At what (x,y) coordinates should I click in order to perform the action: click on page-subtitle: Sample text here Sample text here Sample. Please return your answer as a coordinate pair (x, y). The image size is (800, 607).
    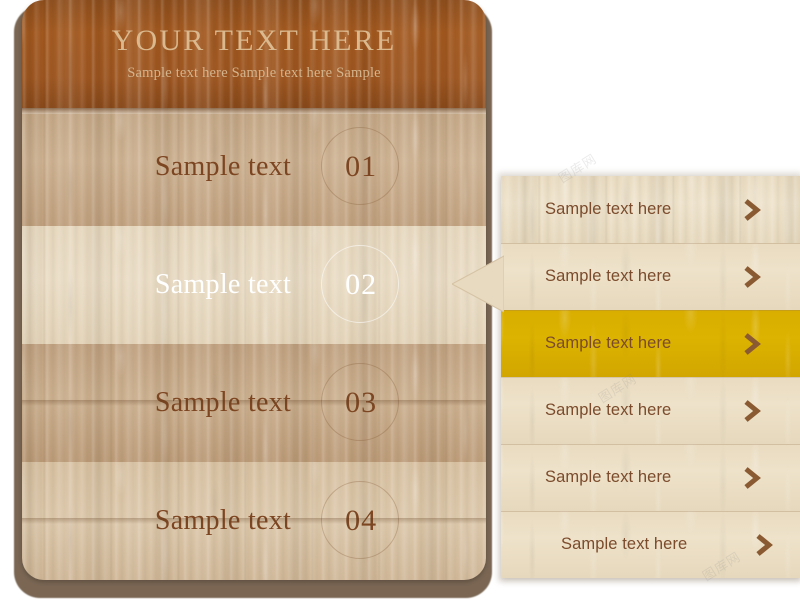
    Looking at the image, I should click on (254, 73).